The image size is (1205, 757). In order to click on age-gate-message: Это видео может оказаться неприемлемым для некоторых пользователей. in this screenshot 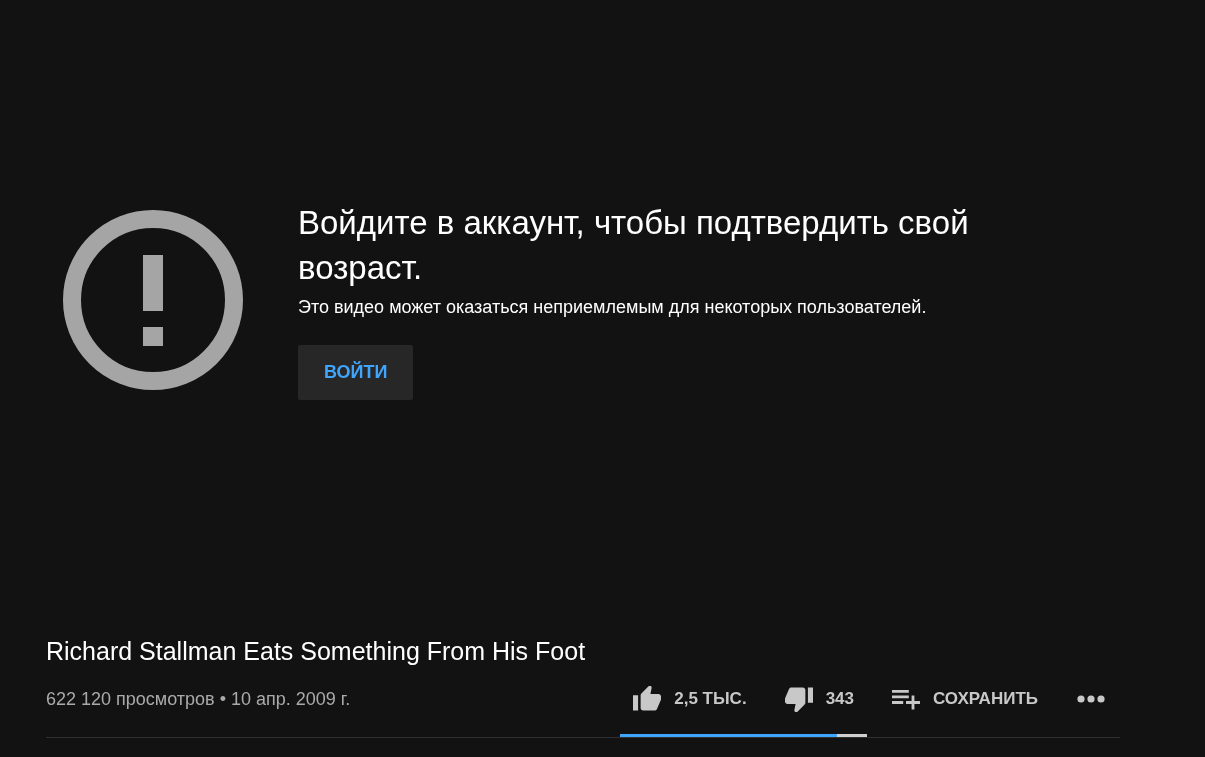, I will do `click(612, 307)`.